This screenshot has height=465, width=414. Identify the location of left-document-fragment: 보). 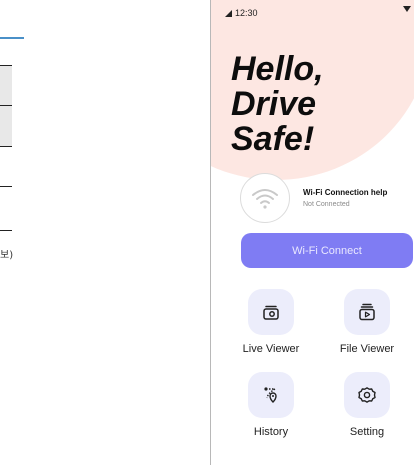
(12, 232).